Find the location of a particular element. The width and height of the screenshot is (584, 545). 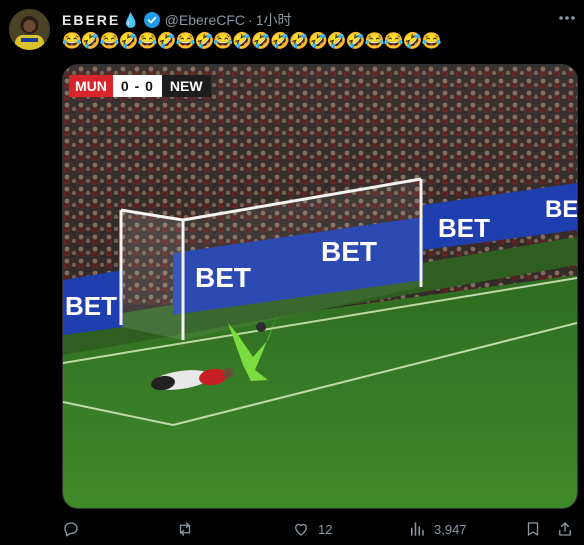

name-emoji: 💧 is located at coordinates (131, 19).